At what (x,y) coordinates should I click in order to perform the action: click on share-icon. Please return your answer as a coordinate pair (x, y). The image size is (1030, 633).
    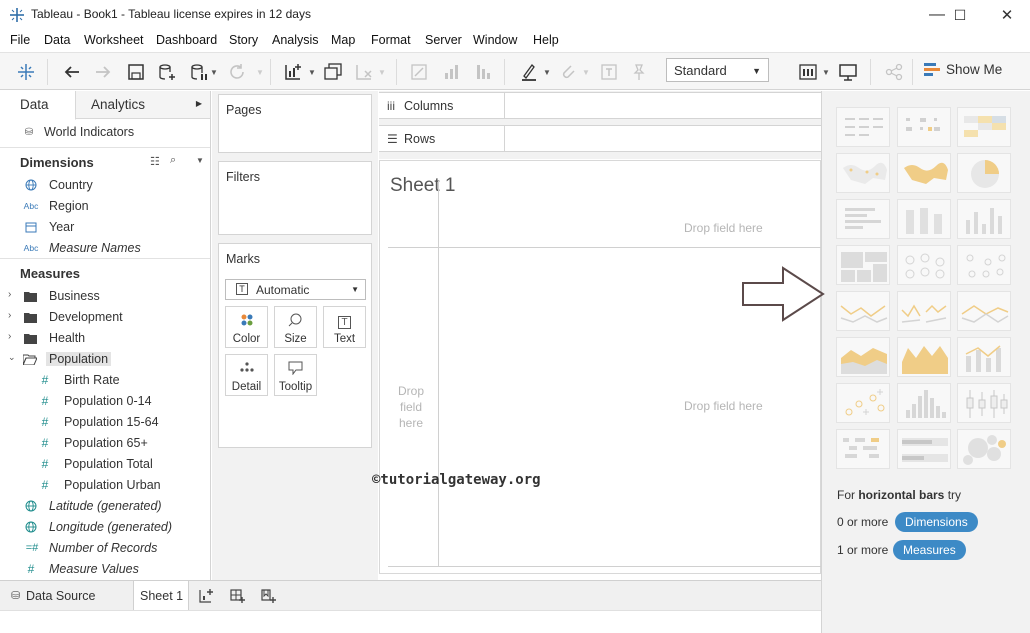
    Looking at the image, I should click on (894, 72).